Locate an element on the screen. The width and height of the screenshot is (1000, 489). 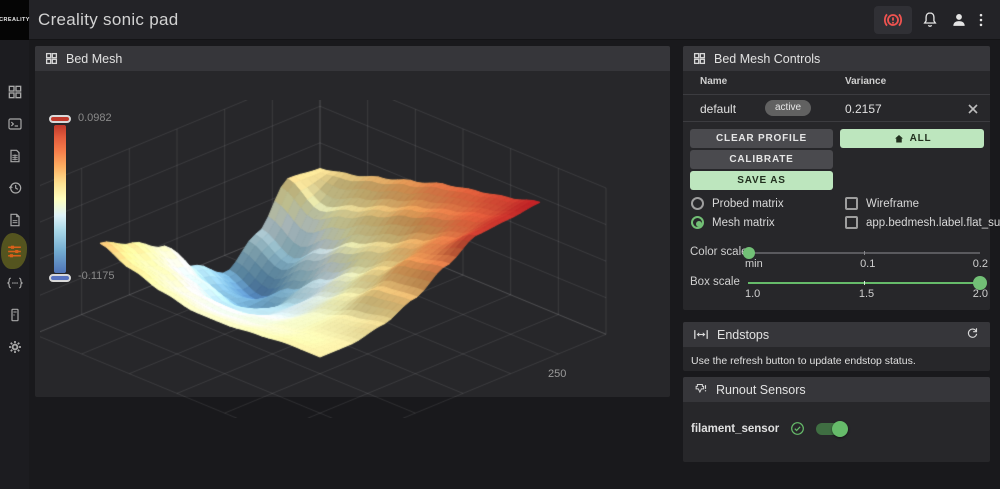
colorbar-min-label: -0.1175 is located at coordinates (96, 276).